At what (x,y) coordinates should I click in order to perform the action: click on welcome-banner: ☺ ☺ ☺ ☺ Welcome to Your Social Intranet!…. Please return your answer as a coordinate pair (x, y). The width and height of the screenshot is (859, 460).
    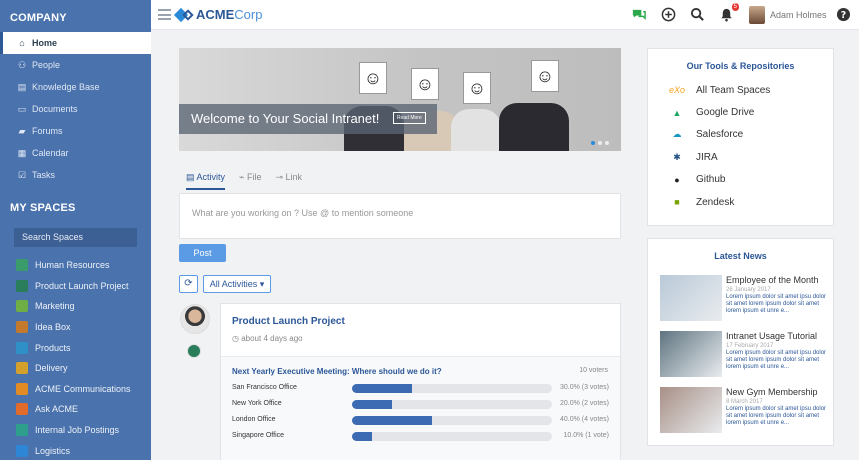
    Looking at the image, I should click on (400, 99).